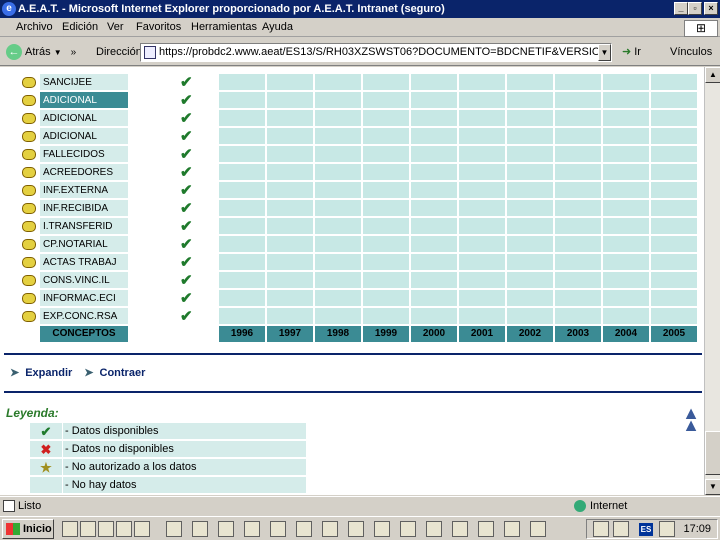  Describe the element at coordinates (604, 52) in the screenshot. I see `address-dropdown-icon: ▼` at that location.